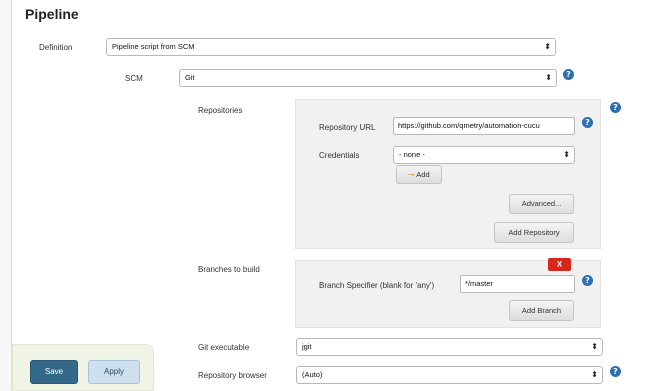 The height and width of the screenshot is (391, 653). I want to click on add-credentials-button: ⊸ Add, so click(419, 174).